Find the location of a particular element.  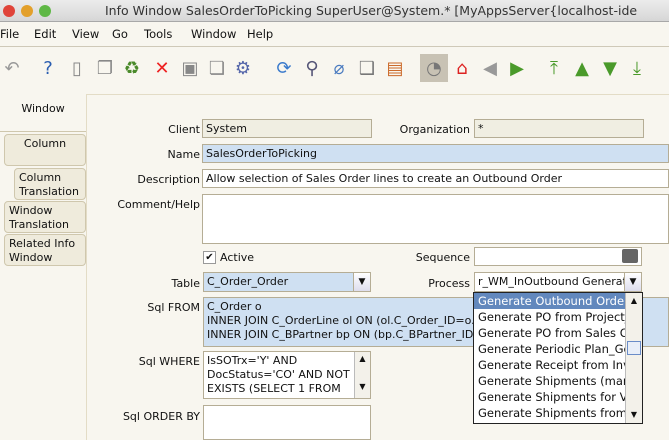

dropdown-option: Generate PO from Project_C is located at coordinates (550, 317).